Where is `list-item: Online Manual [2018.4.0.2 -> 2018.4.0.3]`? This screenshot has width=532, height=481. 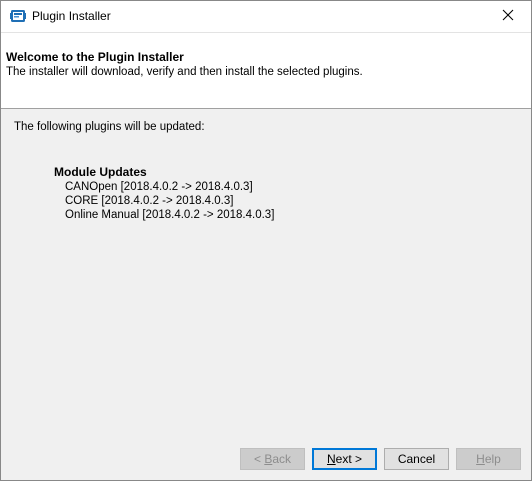 list-item: Online Manual [2018.4.0.2 -> 2018.4.0.3] is located at coordinates (170, 215).